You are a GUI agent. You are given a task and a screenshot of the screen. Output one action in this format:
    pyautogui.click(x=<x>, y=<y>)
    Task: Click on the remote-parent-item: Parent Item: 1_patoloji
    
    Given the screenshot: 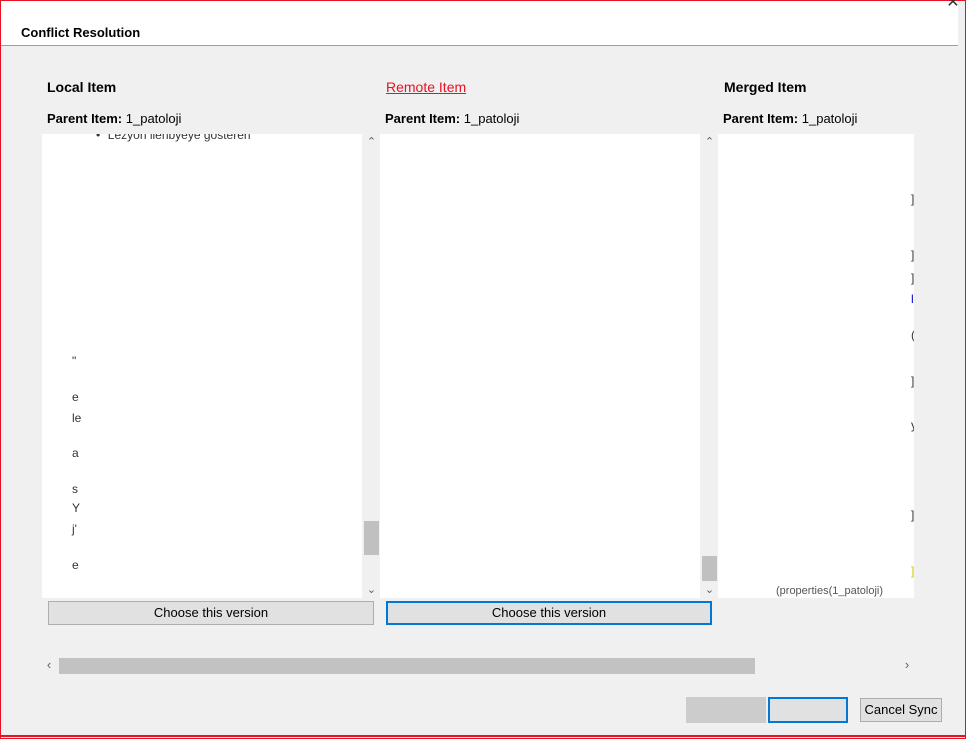 What is the action you would take?
    pyautogui.click(x=452, y=118)
    